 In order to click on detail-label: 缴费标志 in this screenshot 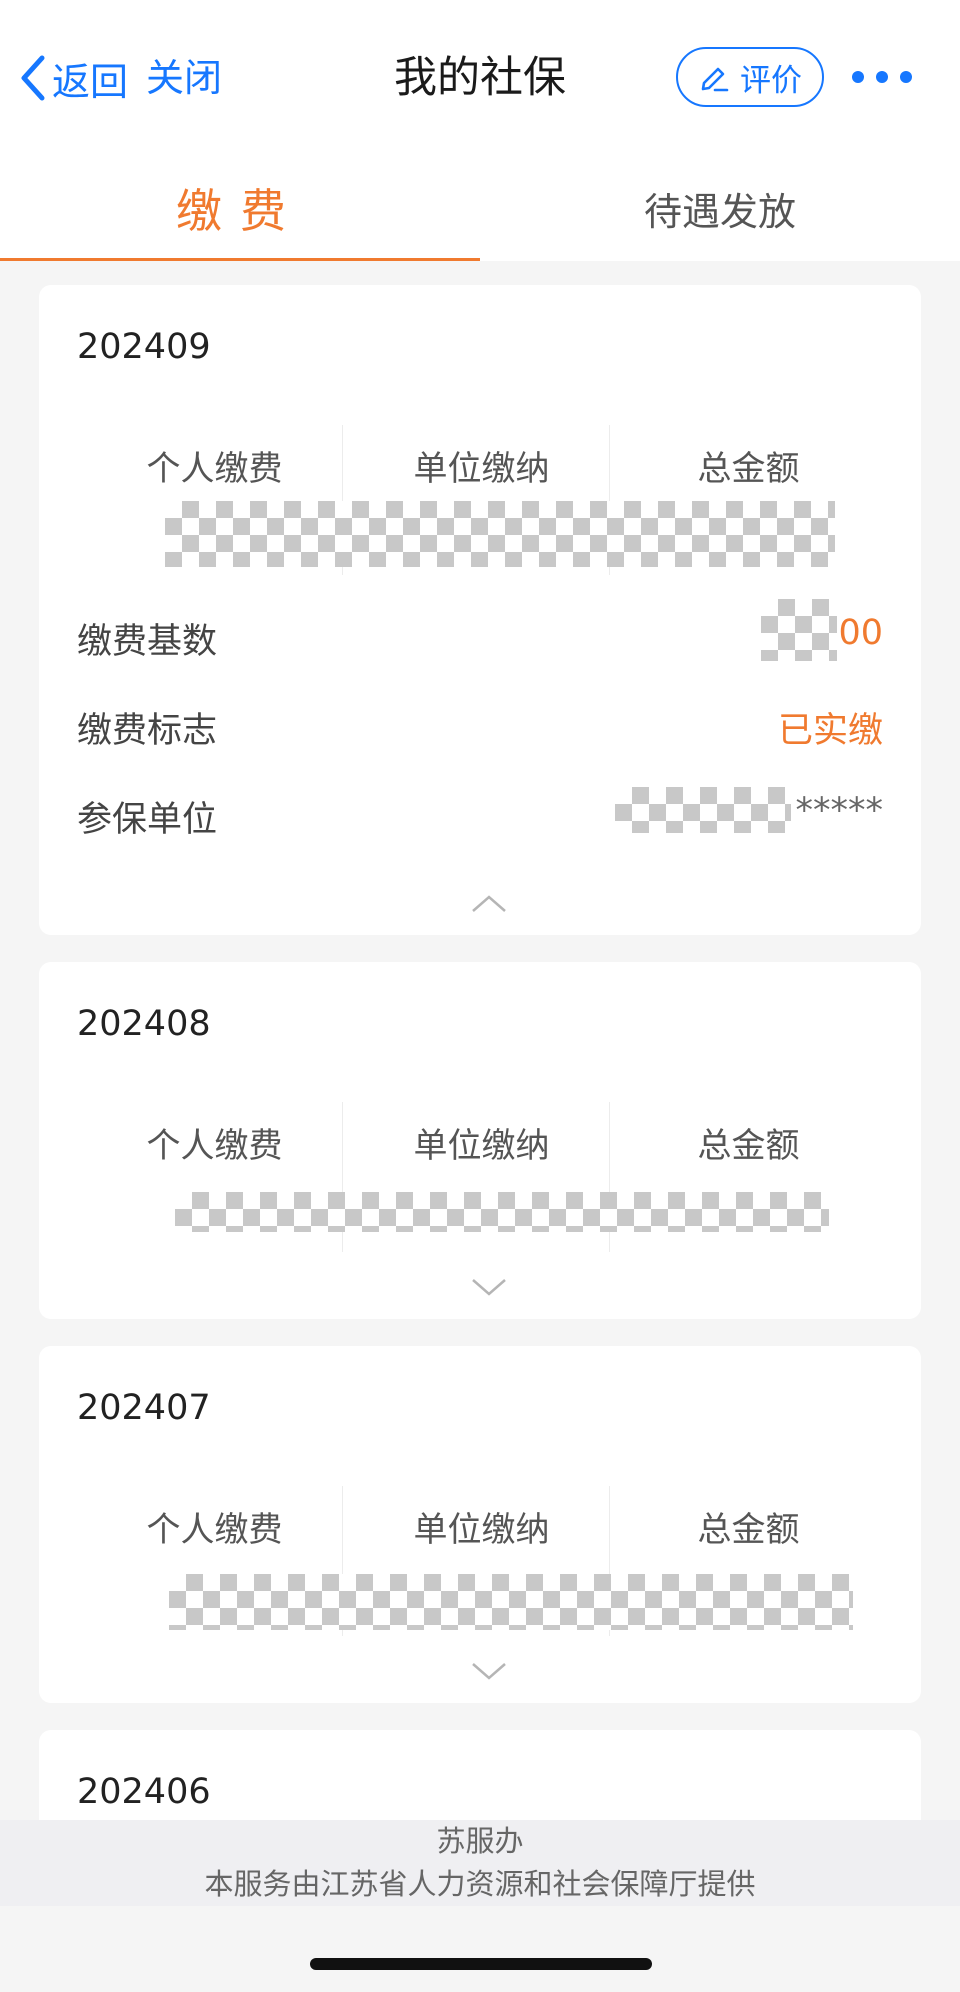, I will do `click(147, 731)`.